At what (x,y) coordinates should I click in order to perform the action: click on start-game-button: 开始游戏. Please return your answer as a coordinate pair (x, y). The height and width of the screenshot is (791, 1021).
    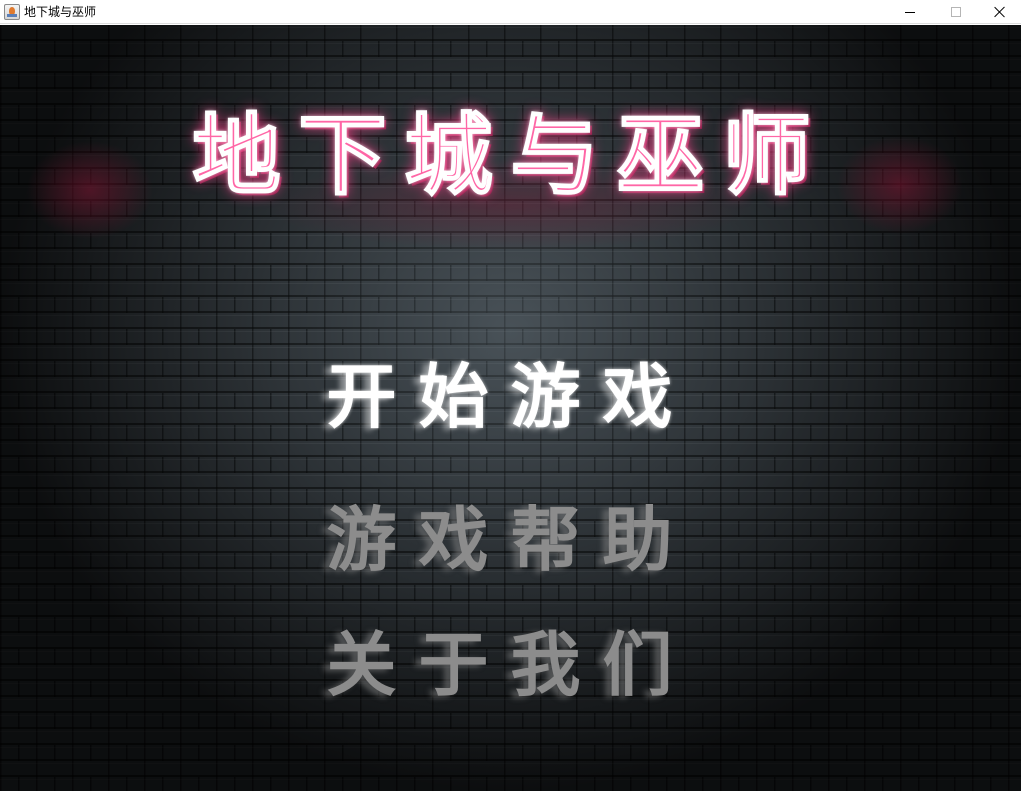
    Looking at the image, I should click on (510, 397).